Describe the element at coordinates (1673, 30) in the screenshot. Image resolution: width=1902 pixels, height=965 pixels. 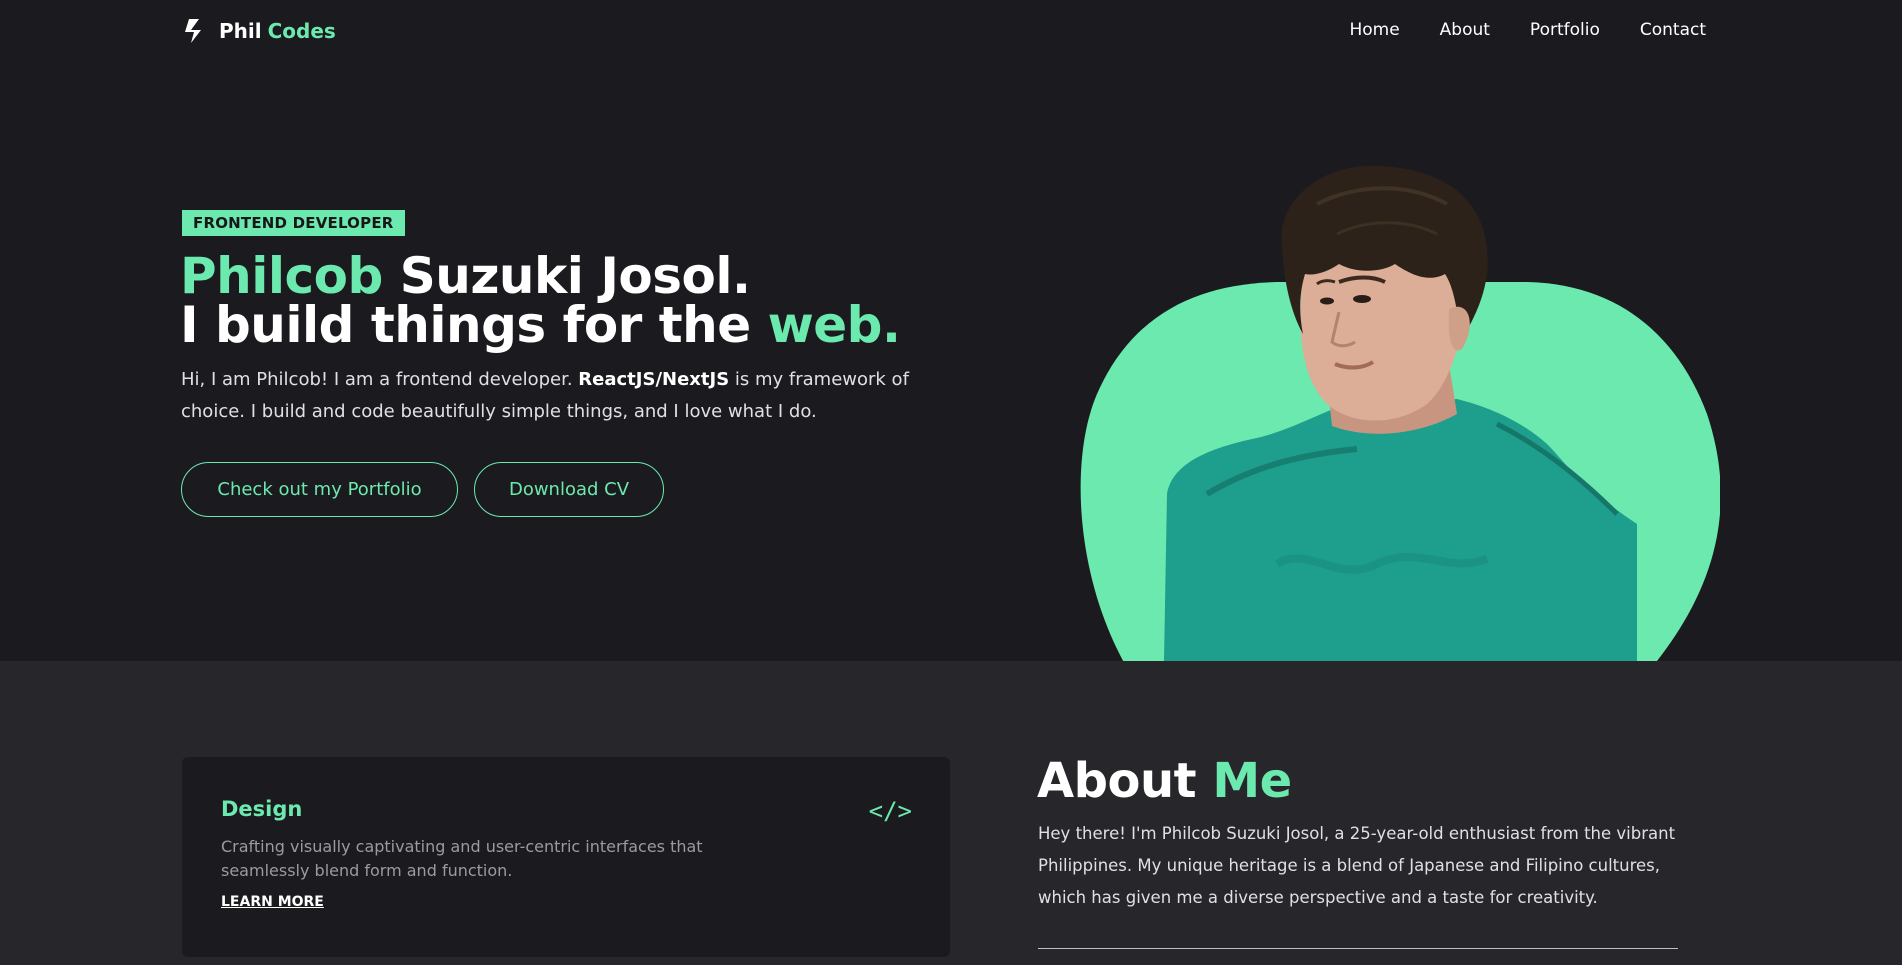
I see `nav-contact: Contact` at that location.